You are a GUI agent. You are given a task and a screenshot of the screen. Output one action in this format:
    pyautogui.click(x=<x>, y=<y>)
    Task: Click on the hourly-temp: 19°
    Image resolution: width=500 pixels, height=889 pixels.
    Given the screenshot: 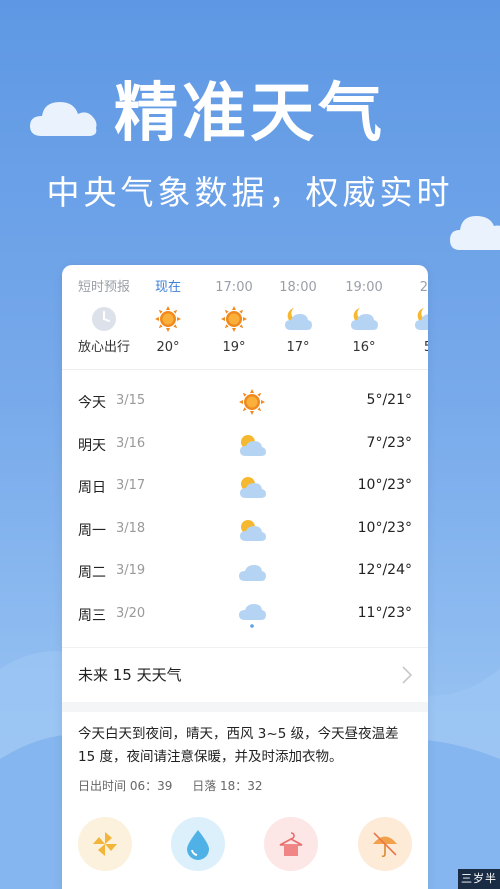 What is the action you would take?
    pyautogui.click(x=234, y=347)
    